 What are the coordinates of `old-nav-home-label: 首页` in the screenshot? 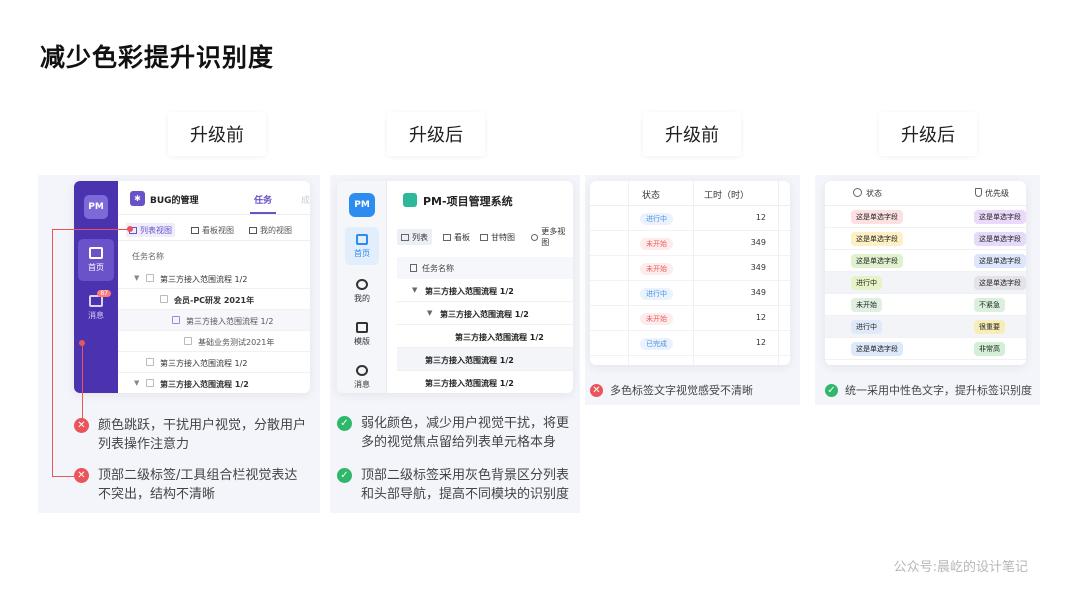 It's located at (96, 267).